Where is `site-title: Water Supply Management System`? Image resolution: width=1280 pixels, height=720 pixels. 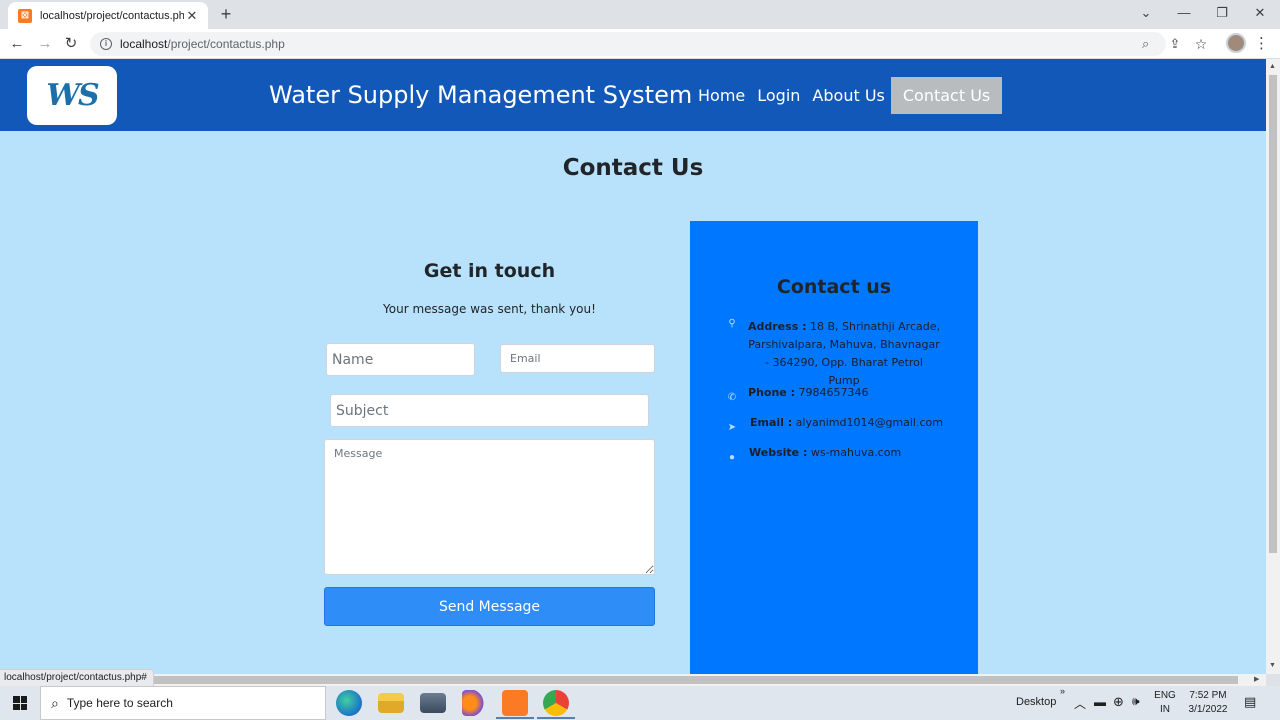
site-title: Water Supply Management System is located at coordinates (481, 95).